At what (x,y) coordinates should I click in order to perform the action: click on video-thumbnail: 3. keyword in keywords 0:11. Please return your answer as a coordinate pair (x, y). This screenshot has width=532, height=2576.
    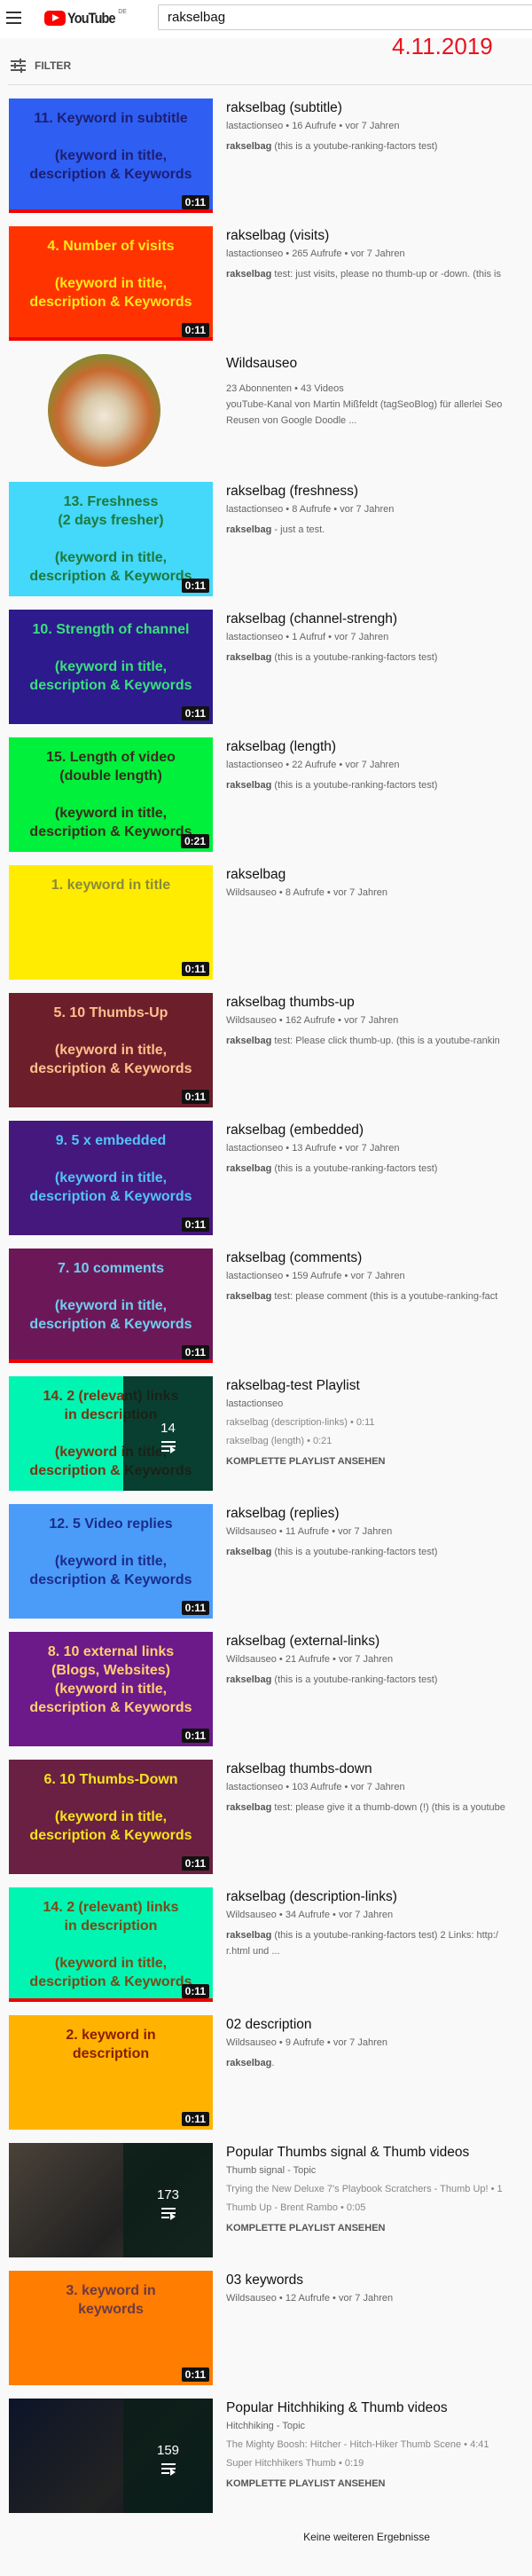
    Looking at the image, I should click on (111, 2328).